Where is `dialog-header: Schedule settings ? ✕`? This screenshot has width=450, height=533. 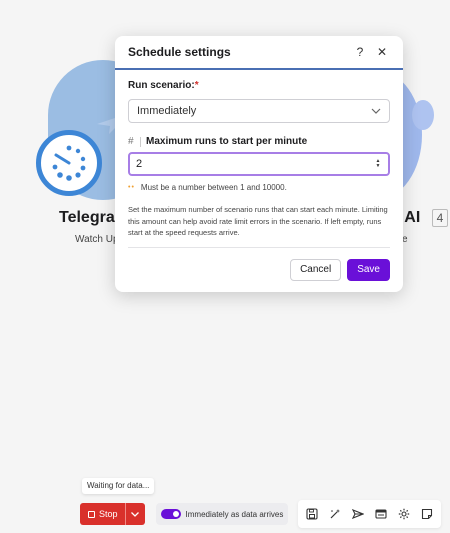 dialog-header: Schedule settings ? ✕ is located at coordinates (259, 53).